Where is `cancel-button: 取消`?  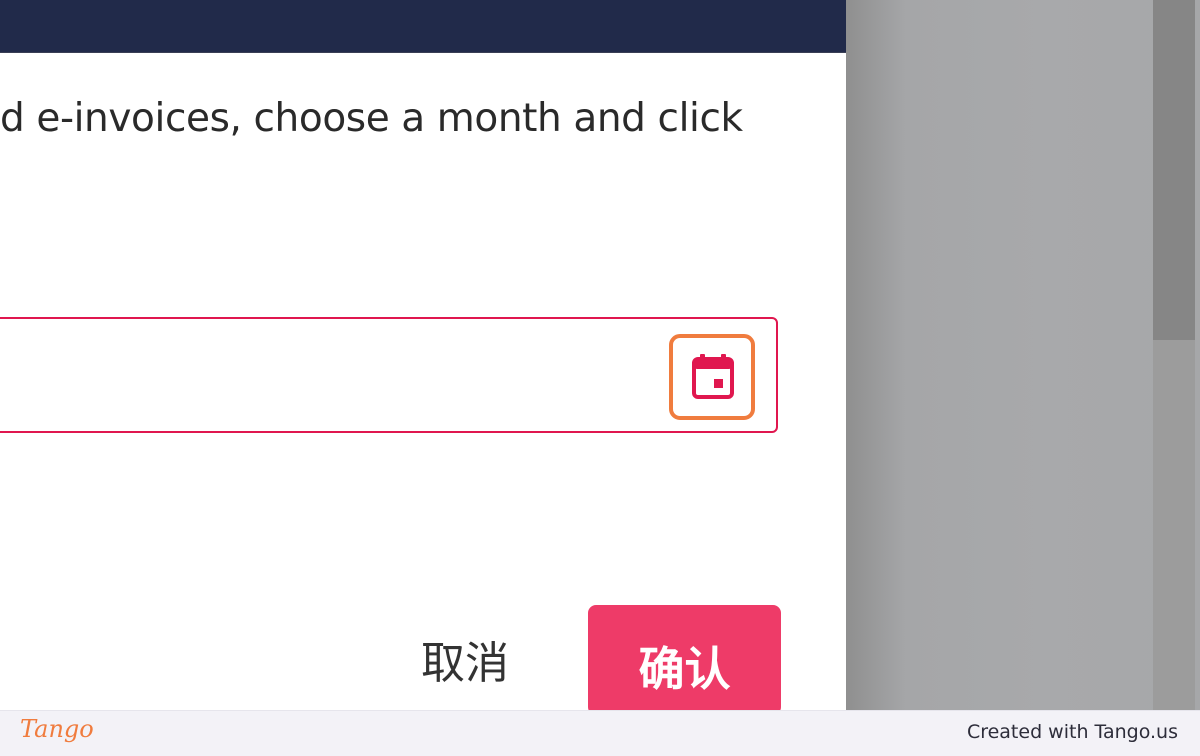
cancel-button: 取消 is located at coordinates (465, 659).